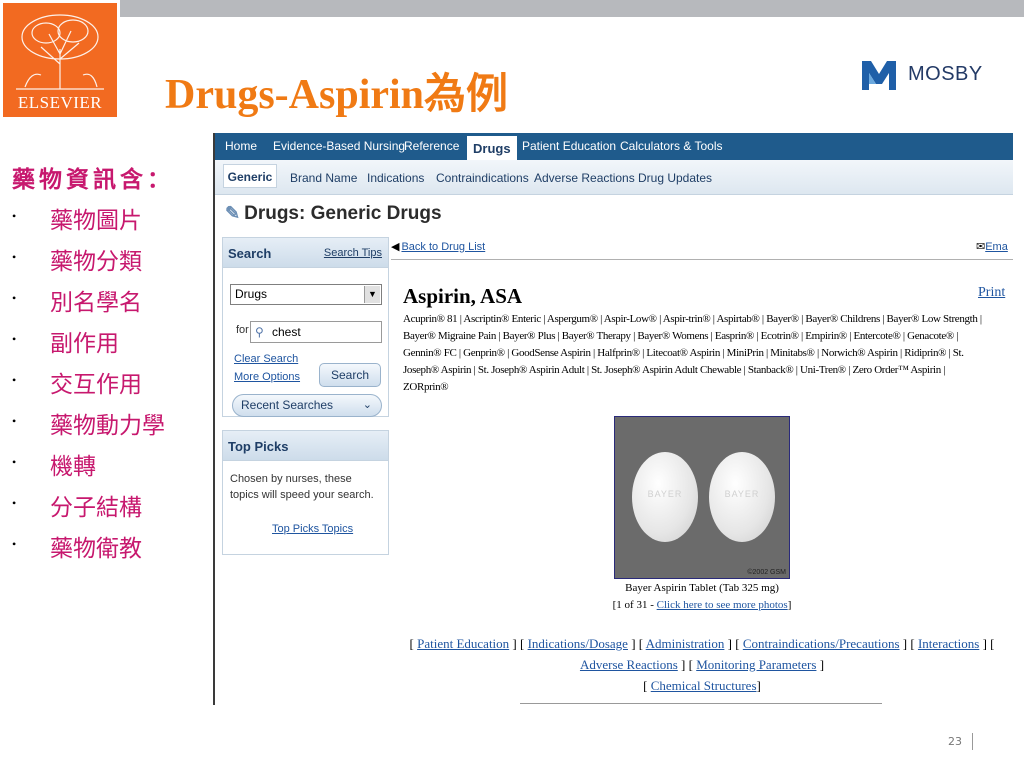  I want to click on recent-searches-label: Recent Searches, so click(287, 405).